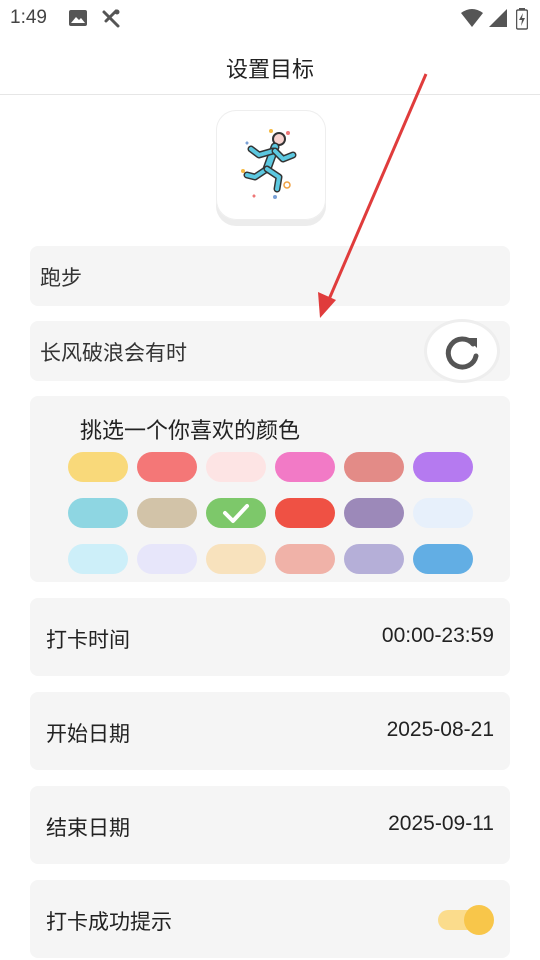 The image size is (540, 960). What do you see at coordinates (270, 637) in the screenshot?
I see `checkin-time-row: 打卡时间 00:00-23:59` at bounding box center [270, 637].